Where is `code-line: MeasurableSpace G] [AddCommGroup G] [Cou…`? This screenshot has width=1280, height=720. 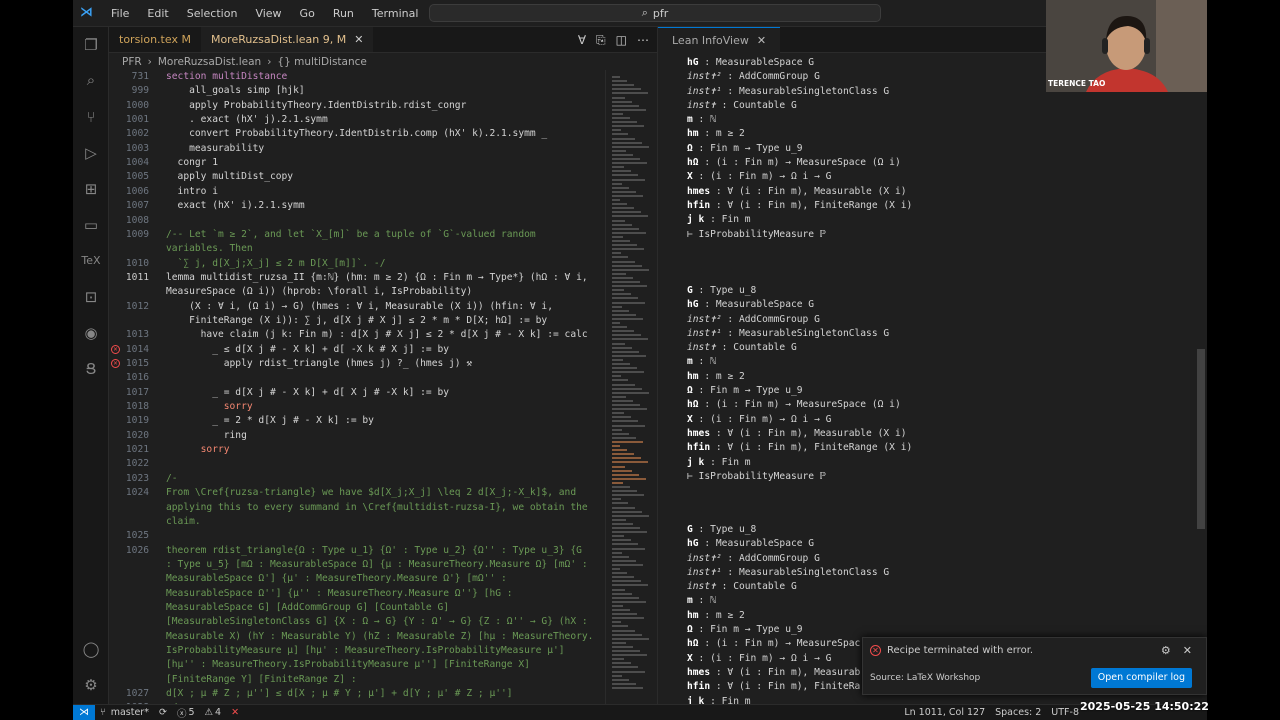 code-line: MeasurableSpace G] [AddCommGroup G] [Cou… is located at coordinates (307, 608).